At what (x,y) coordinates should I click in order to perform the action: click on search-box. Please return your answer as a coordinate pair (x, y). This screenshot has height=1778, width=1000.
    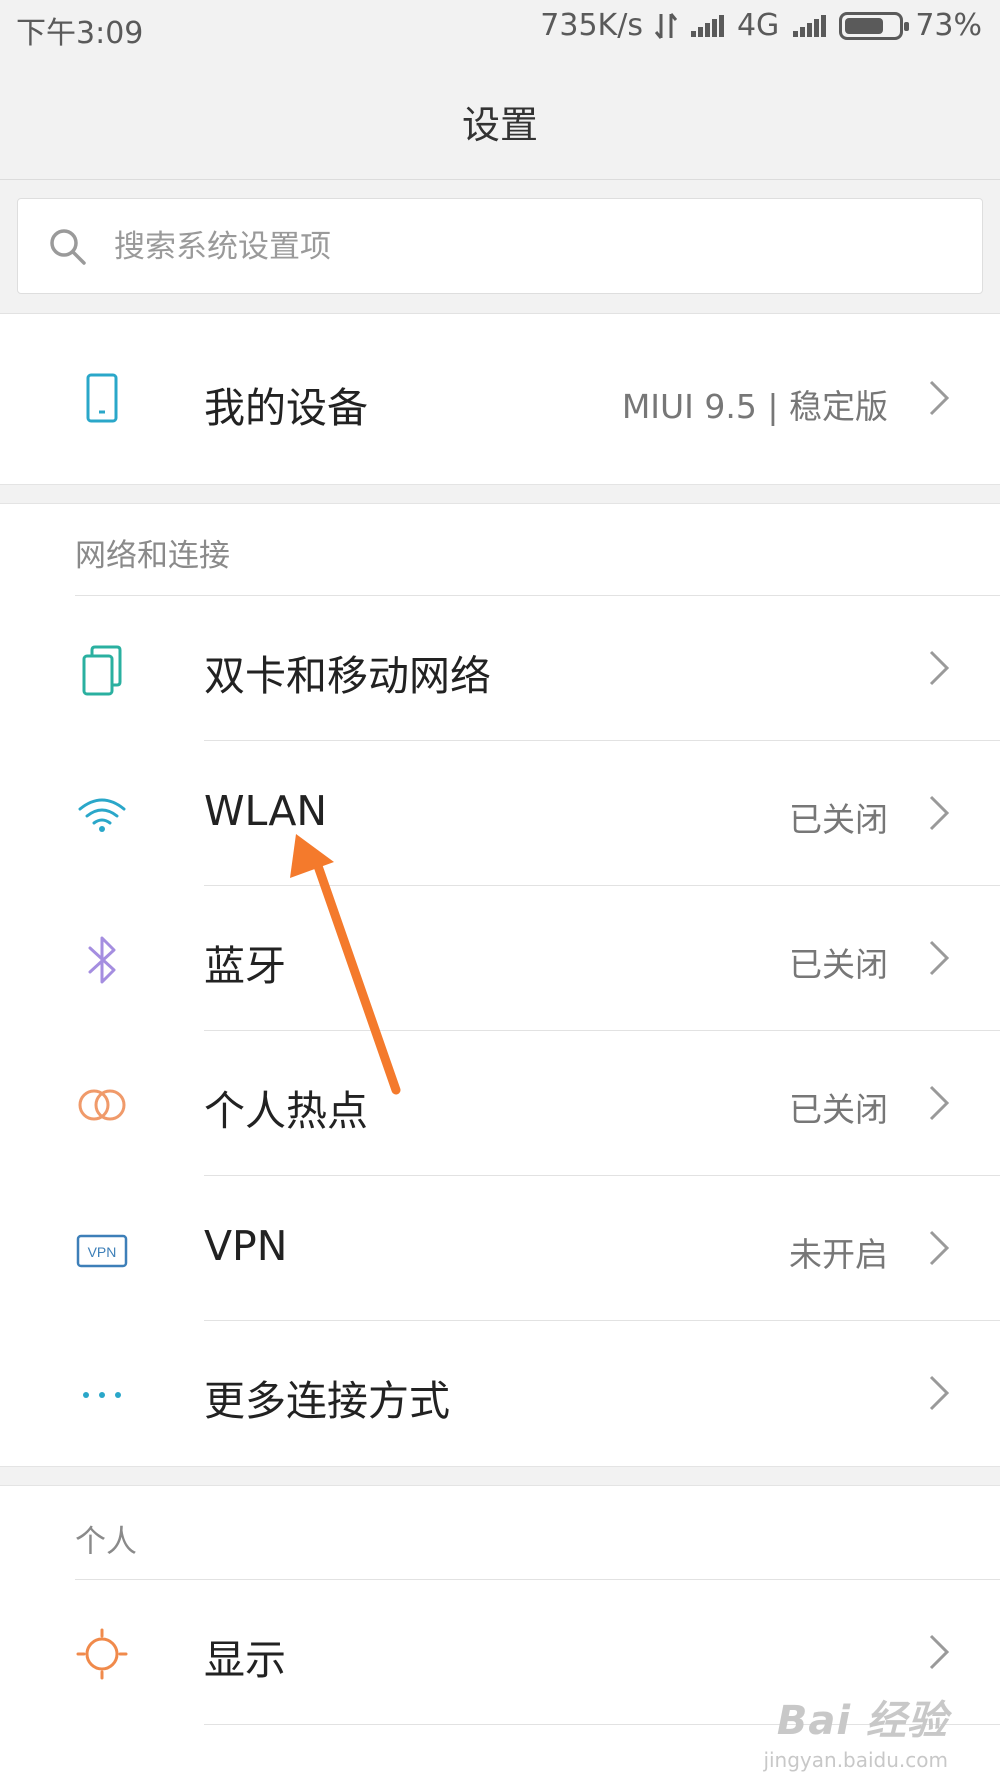
    Looking at the image, I should click on (500, 246).